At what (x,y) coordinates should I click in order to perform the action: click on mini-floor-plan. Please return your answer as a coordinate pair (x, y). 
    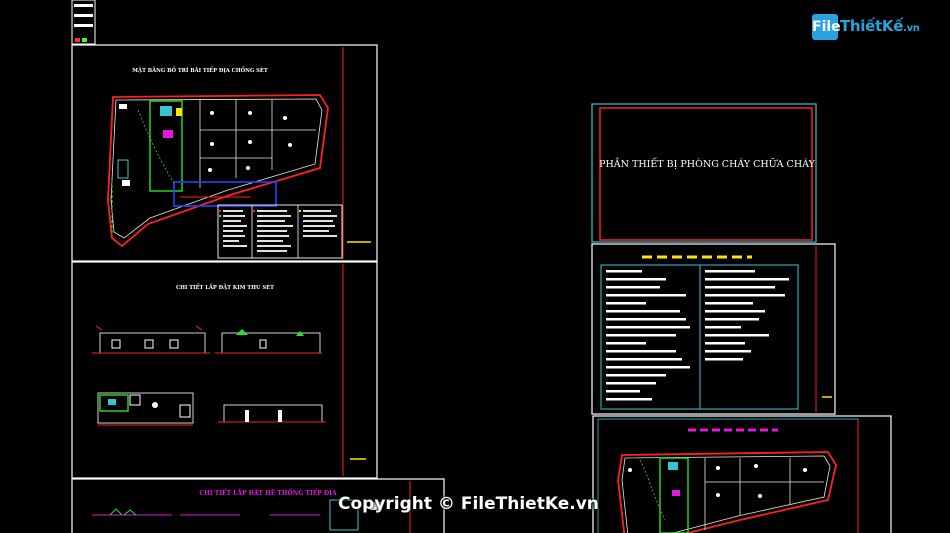
    Looking at the image, I should click on (145, 409).